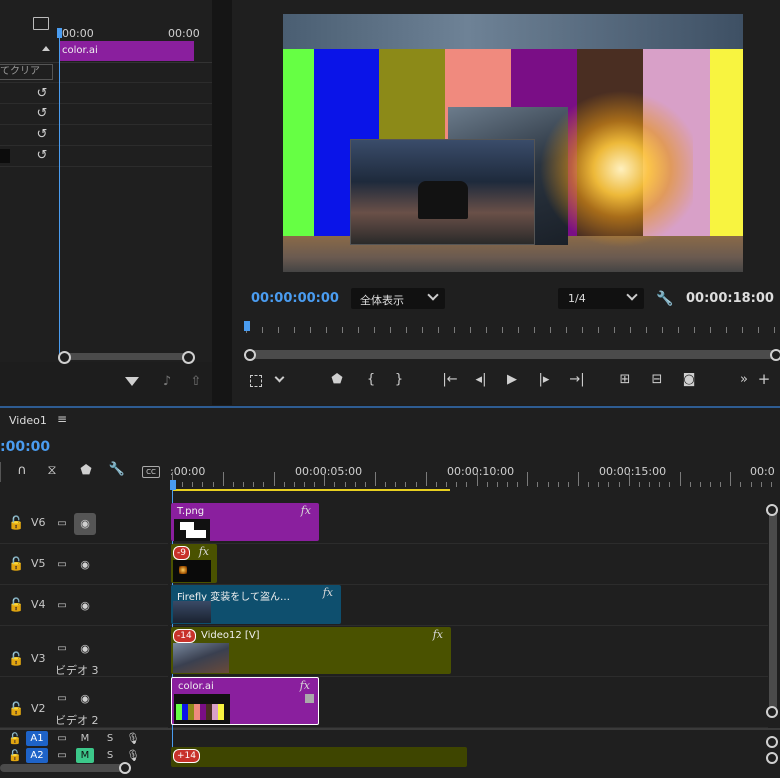 This screenshot has width=780, height=778. What do you see at coordinates (52, 471) in the screenshot?
I see `linked-selection-icon: ⧖` at bounding box center [52, 471].